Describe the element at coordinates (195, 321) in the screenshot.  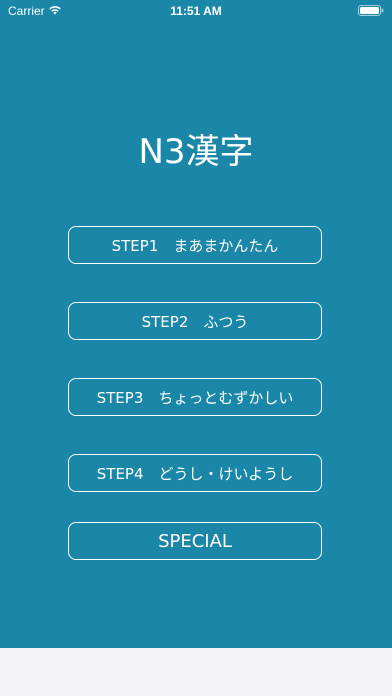
I see `step2-button: STEP2 ふつう` at that location.